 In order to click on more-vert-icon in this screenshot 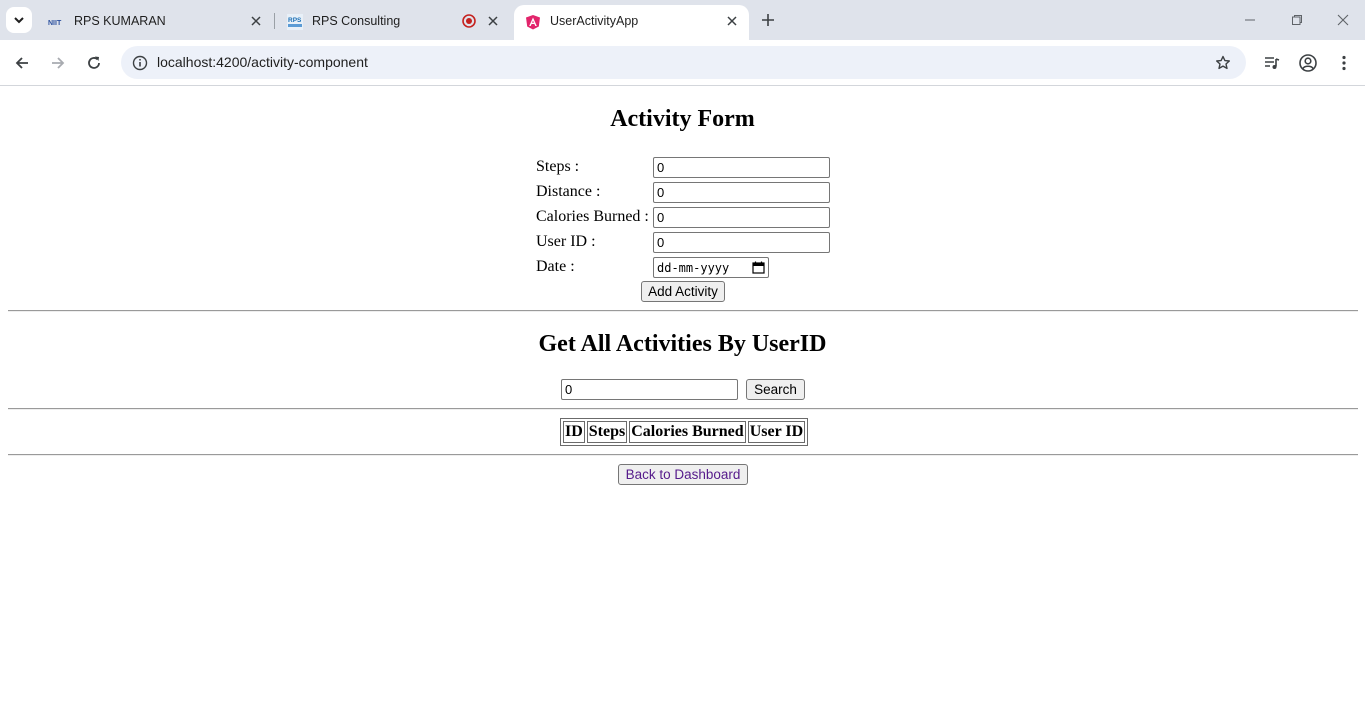, I will do `click(1344, 63)`.